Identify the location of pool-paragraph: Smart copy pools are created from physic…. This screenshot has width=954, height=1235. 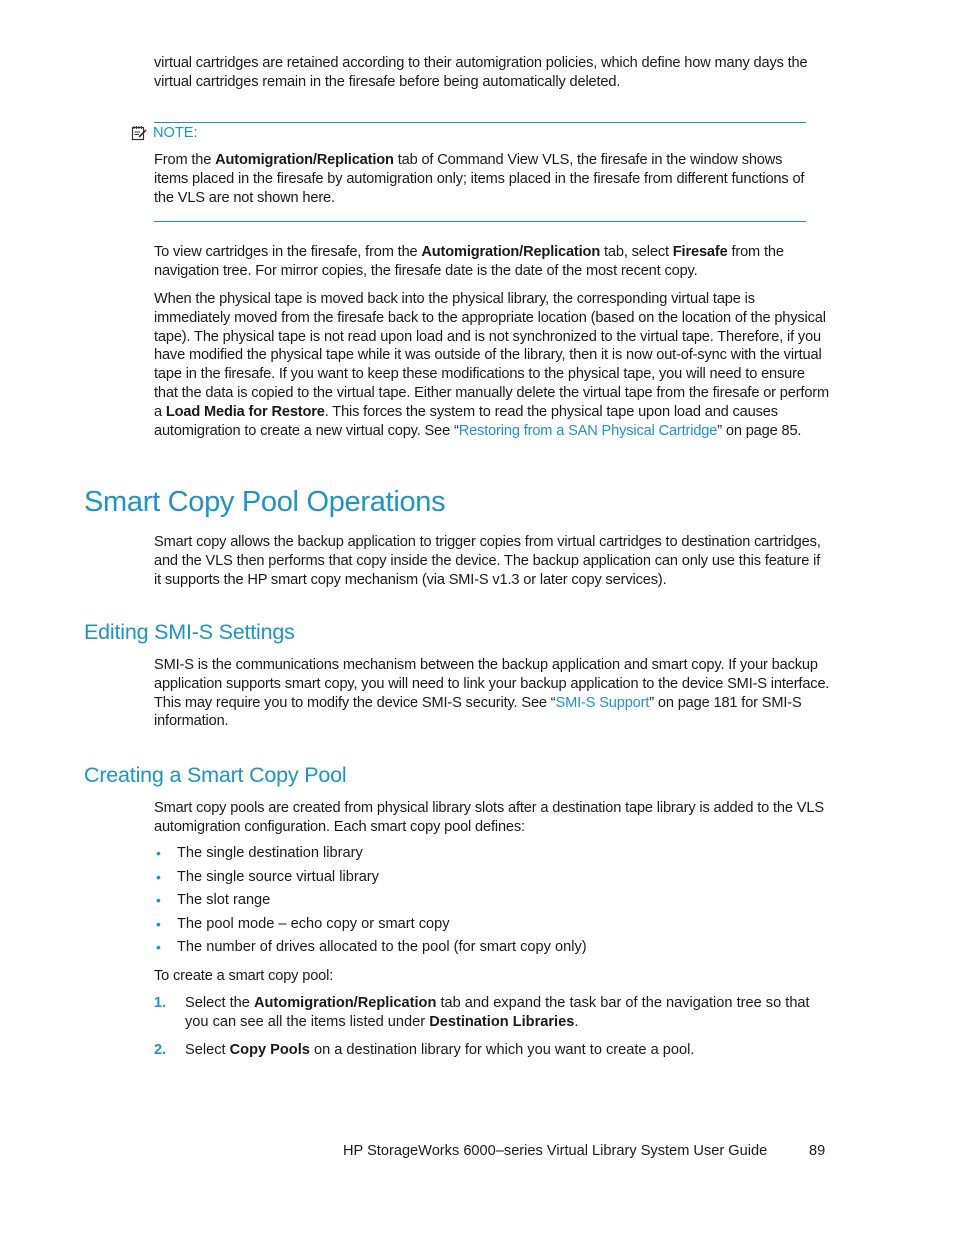
(489, 817).